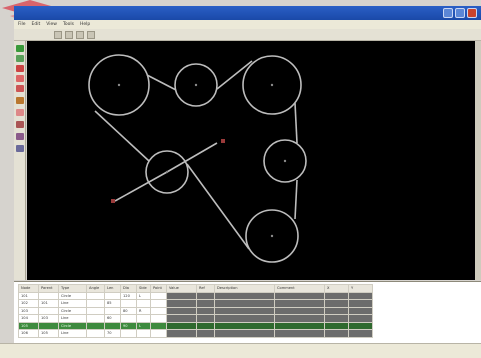 The height and width of the screenshot is (358, 481). I want to click on table-cell: 90, so click(128, 325).